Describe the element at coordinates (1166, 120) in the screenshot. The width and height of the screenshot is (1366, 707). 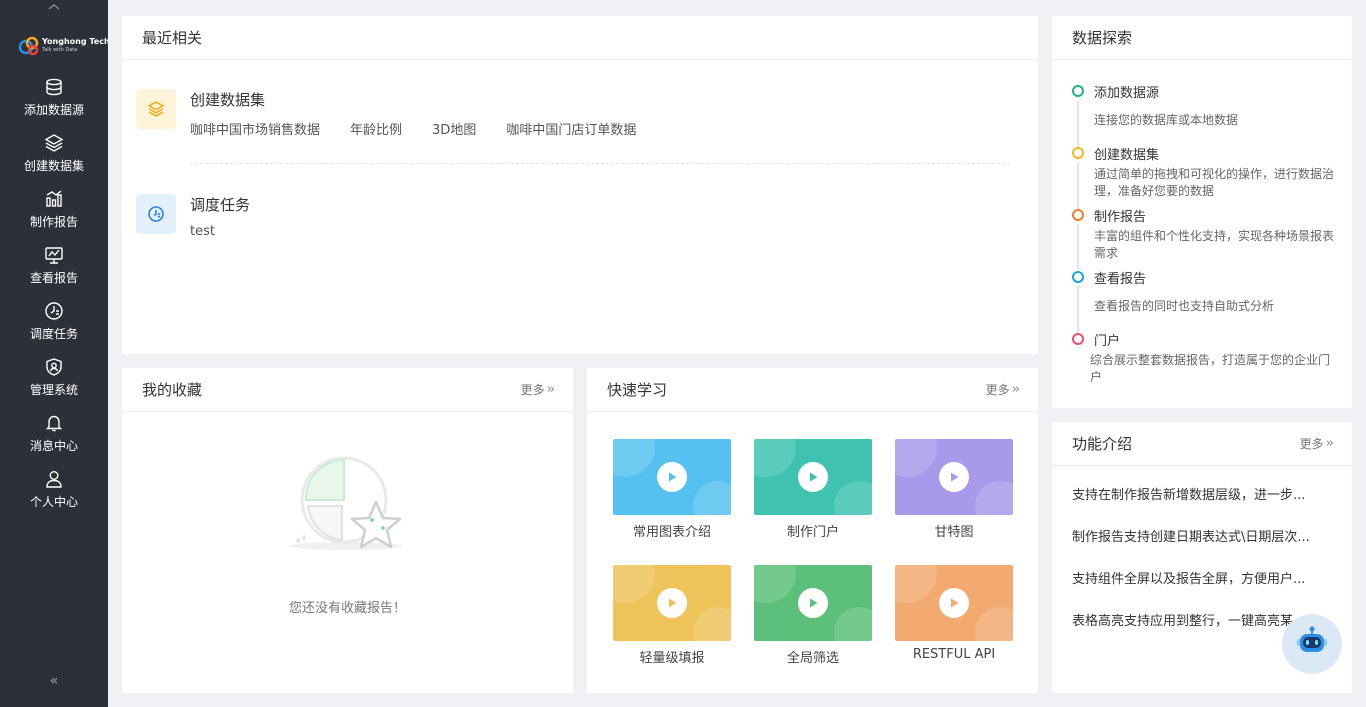
I see `explore-step-desc: 连接您的数据库或本地数据` at that location.